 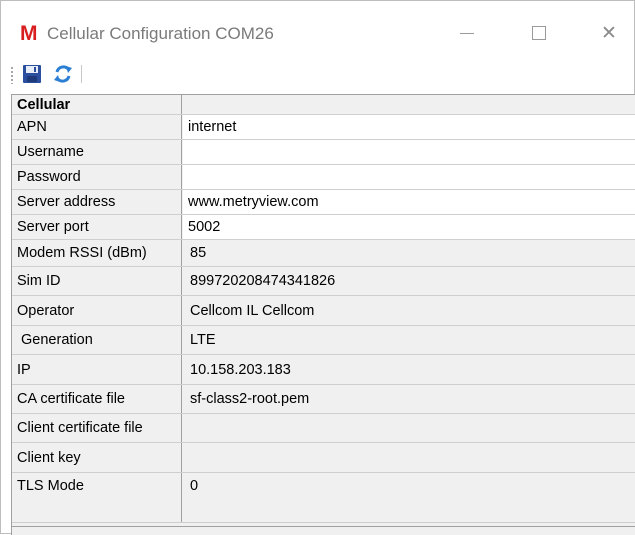 What do you see at coordinates (409, 253) in the screenshot?
I see `modem-rssi-value: 85` at bounding box center [409, 253].